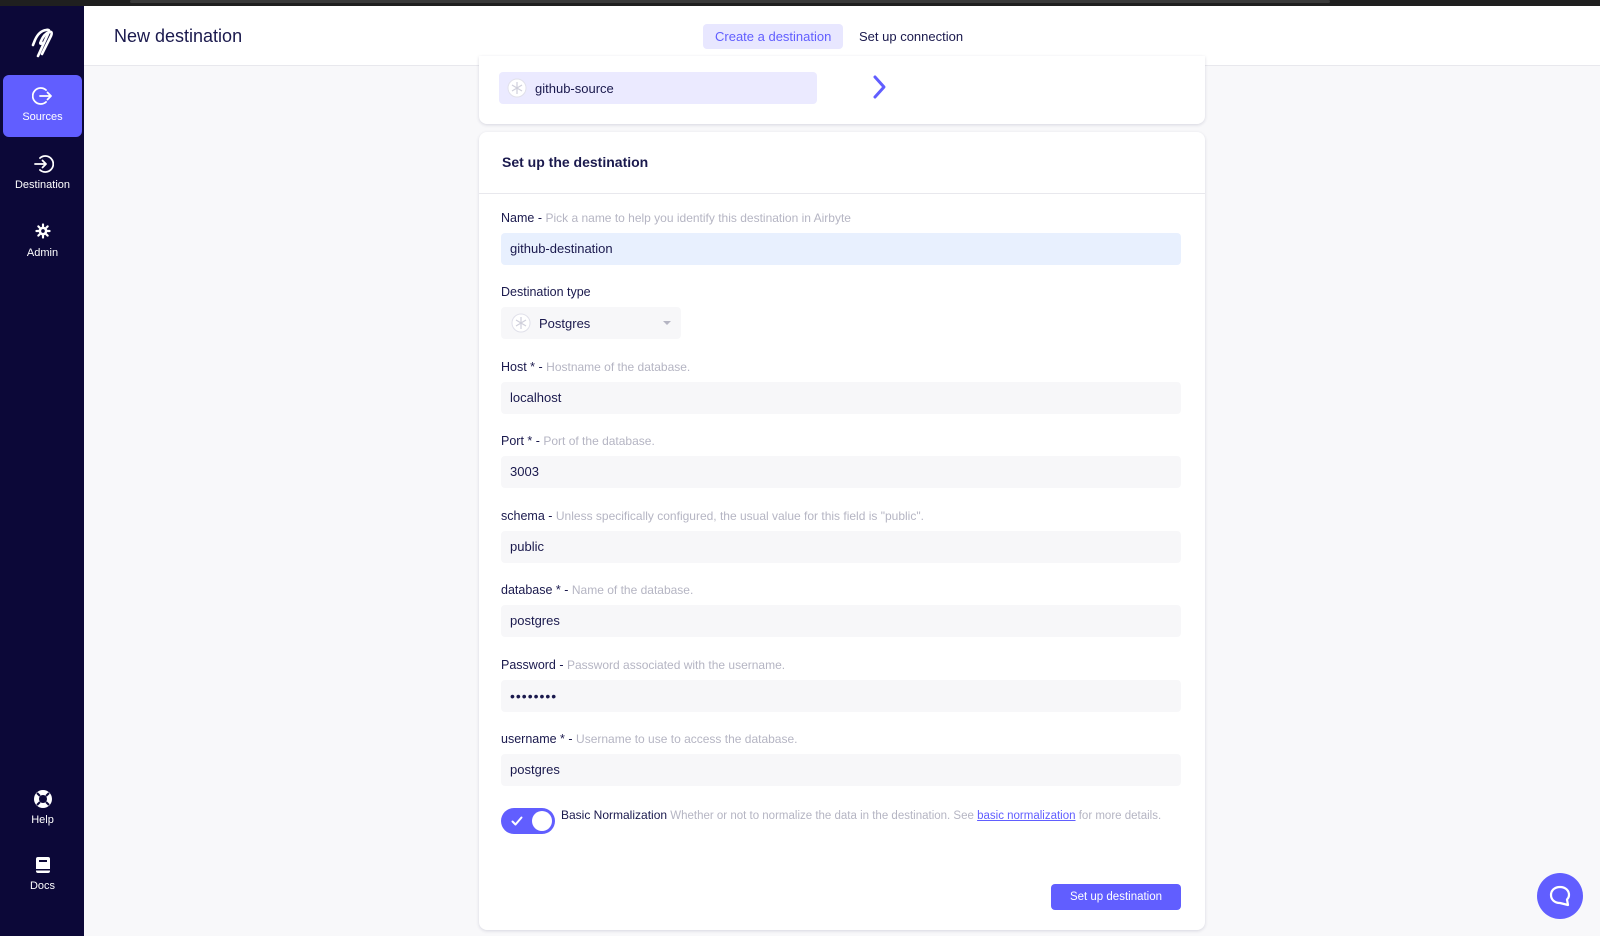  What do you see at coordinates (178, 36) in the screenshot?
I see `page-title: New destination` at bounding box center [178, 36].